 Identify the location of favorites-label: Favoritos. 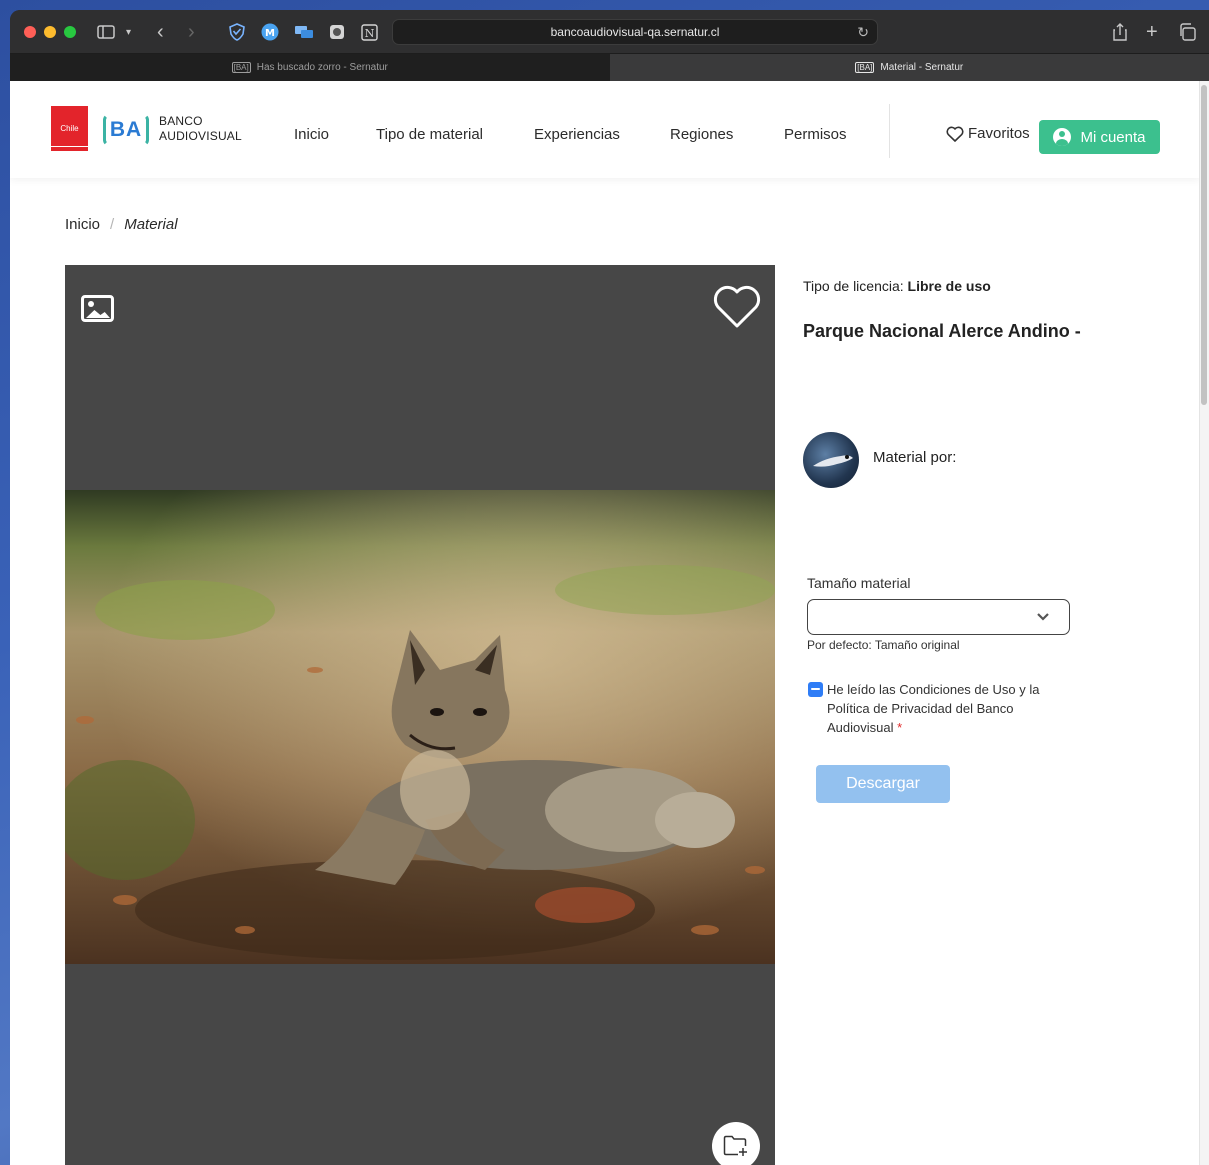
(999, 133).